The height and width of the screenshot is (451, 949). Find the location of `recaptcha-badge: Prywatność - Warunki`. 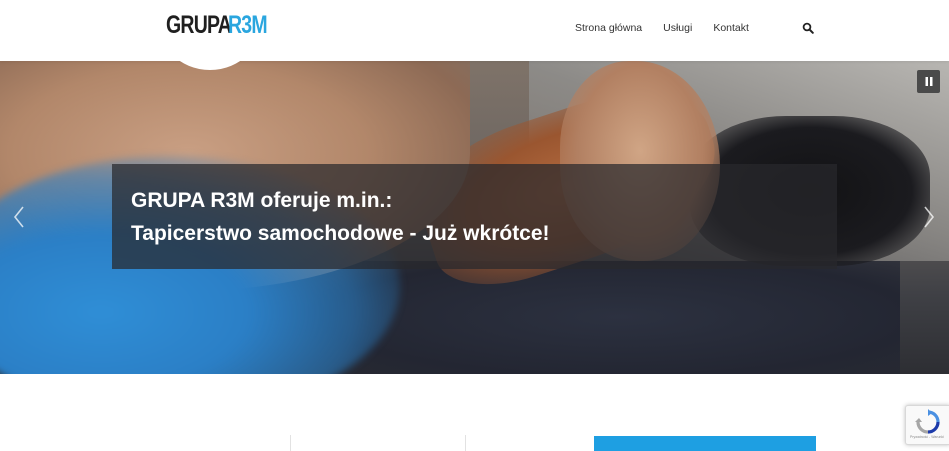

recaptcha-badge: Prywatność - Warunki is located at coordinates (927, 425).